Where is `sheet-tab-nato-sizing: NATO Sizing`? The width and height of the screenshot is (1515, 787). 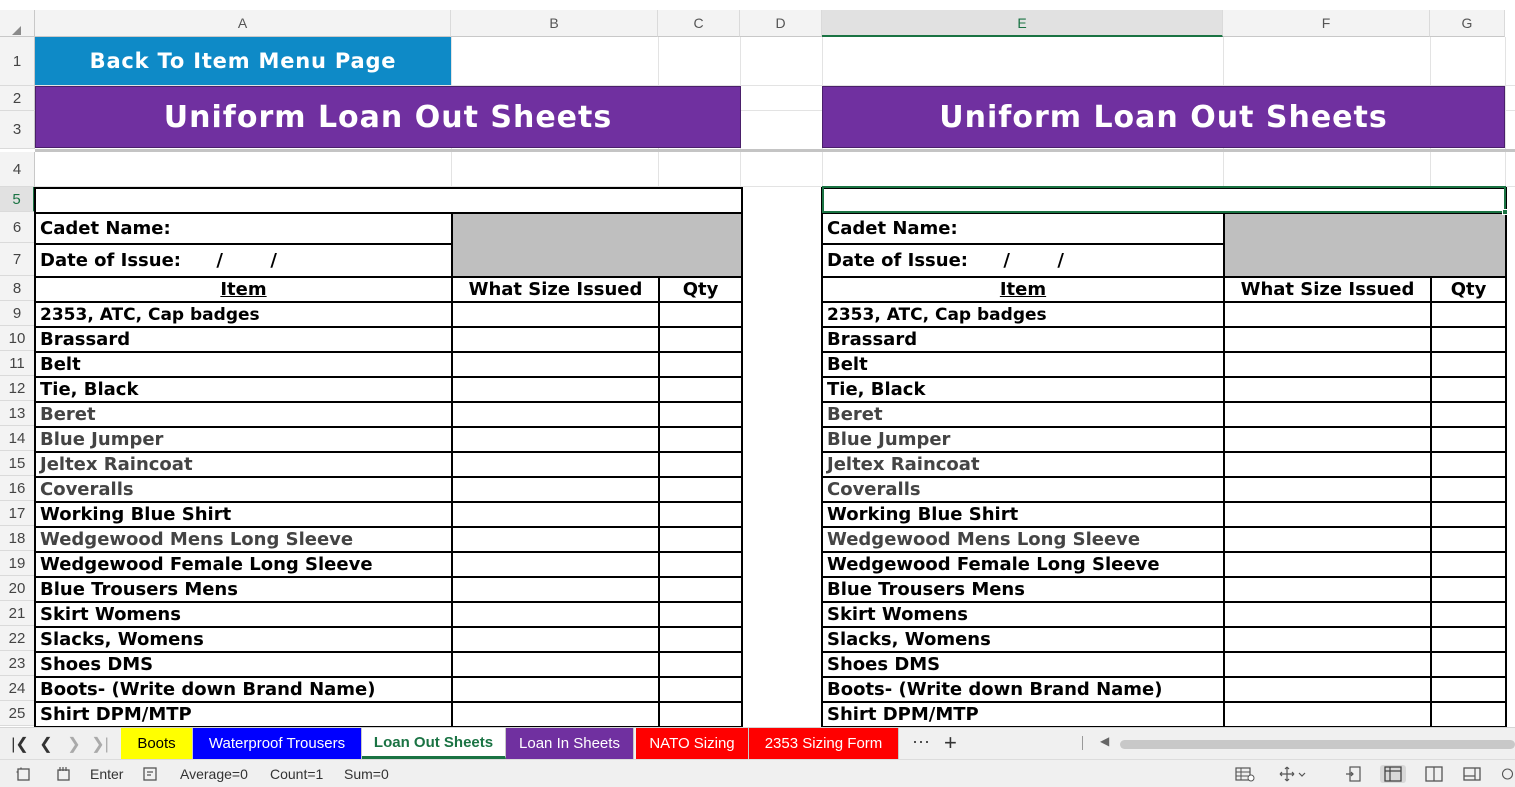
sheet-tab-nato-sizing: NATO Sizing is located at coordinates (692, 743).